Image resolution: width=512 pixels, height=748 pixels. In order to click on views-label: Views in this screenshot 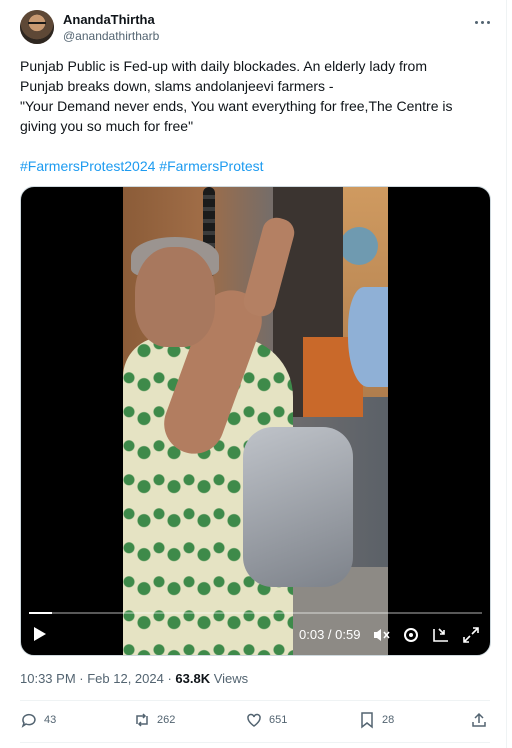, I will do `click(229, 678)`.